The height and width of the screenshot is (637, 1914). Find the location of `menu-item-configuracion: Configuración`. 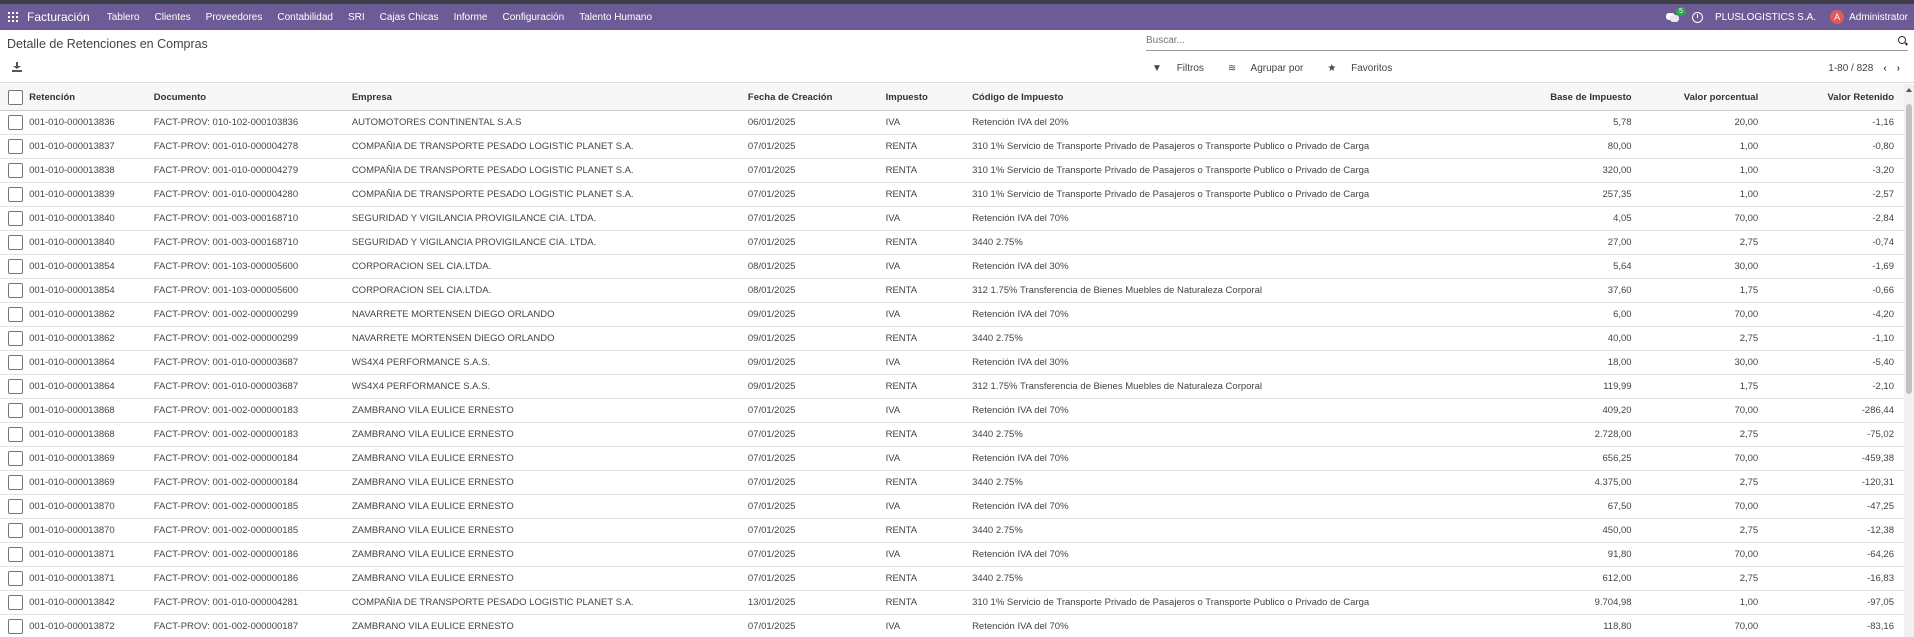

menu-item-configuracion: Configuración is located at coordinates (533, 17).